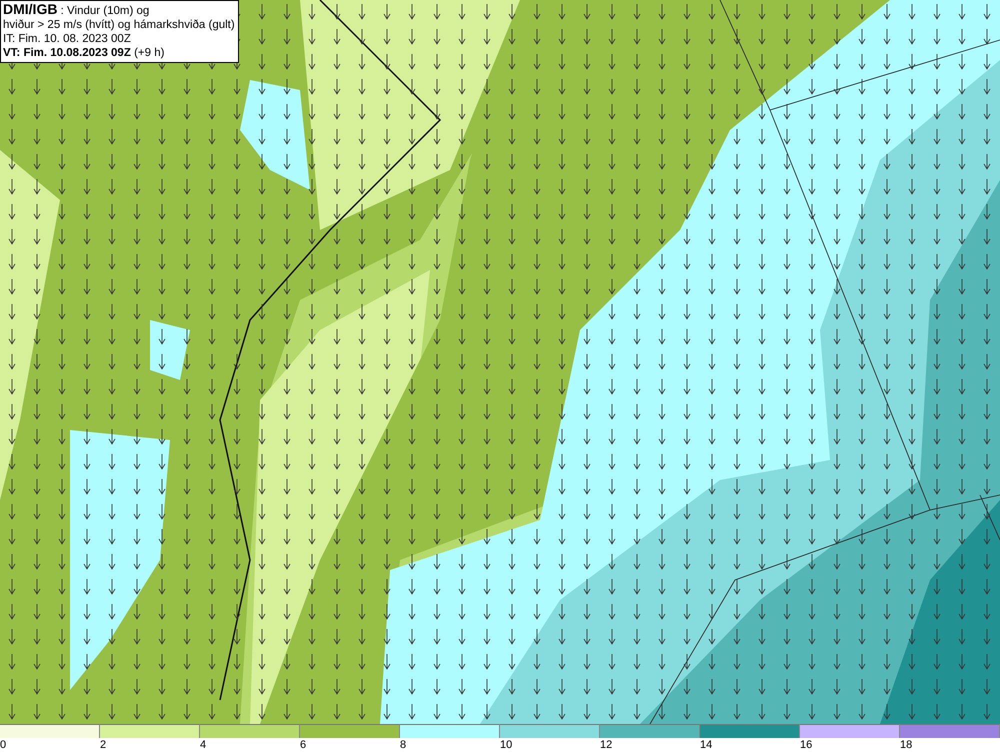 This screenshot has width=1000, height=753. I want to click on initial-time: IT: Fim. 10. 08. 2023 00Z, so click(67, 39).